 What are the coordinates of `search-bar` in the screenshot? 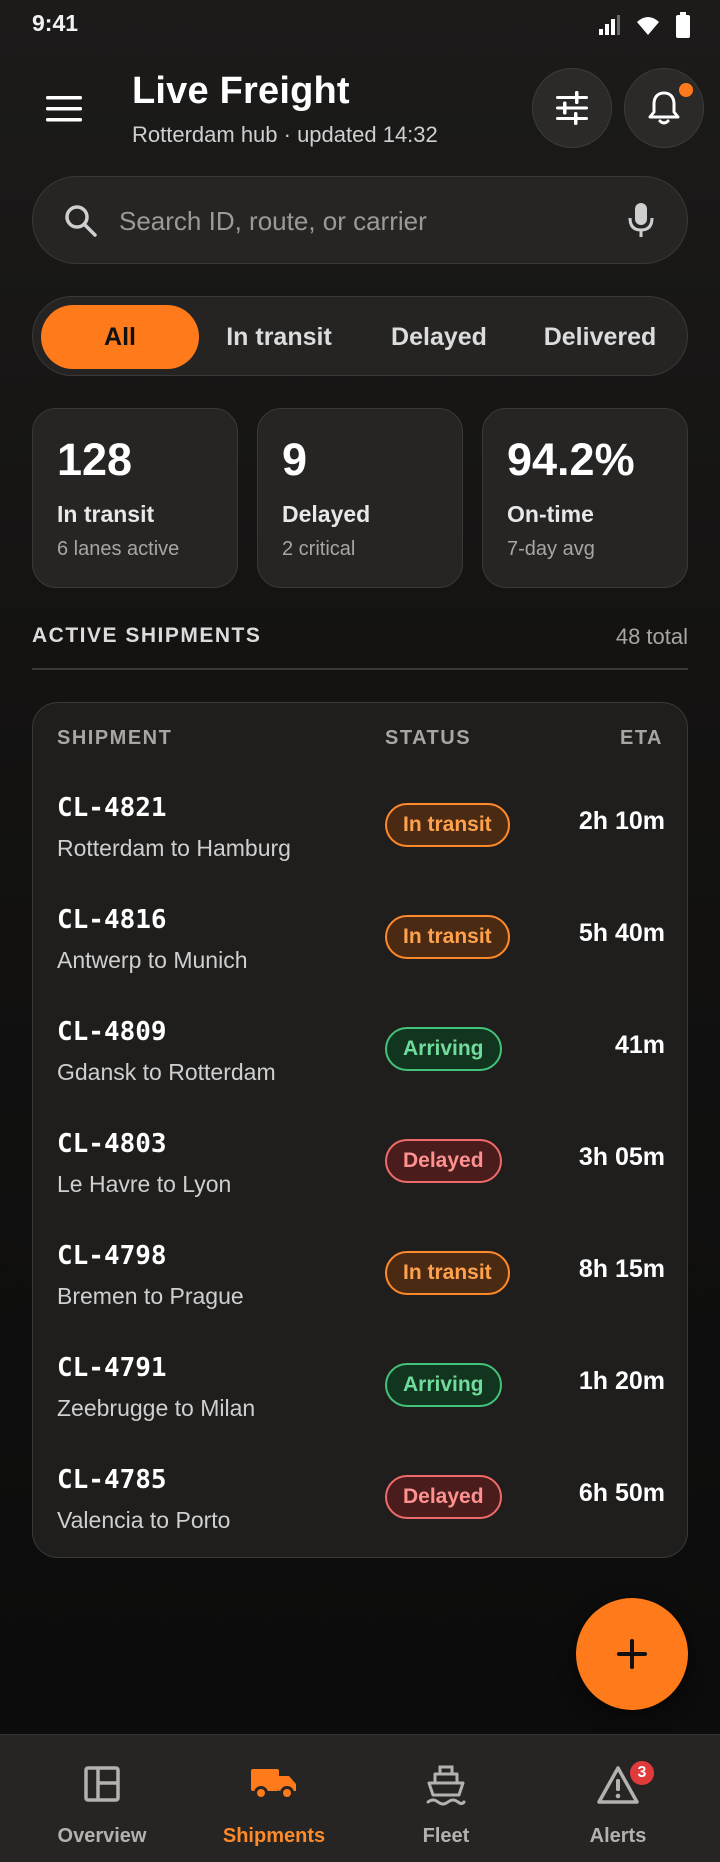 It's located at (360, 220).